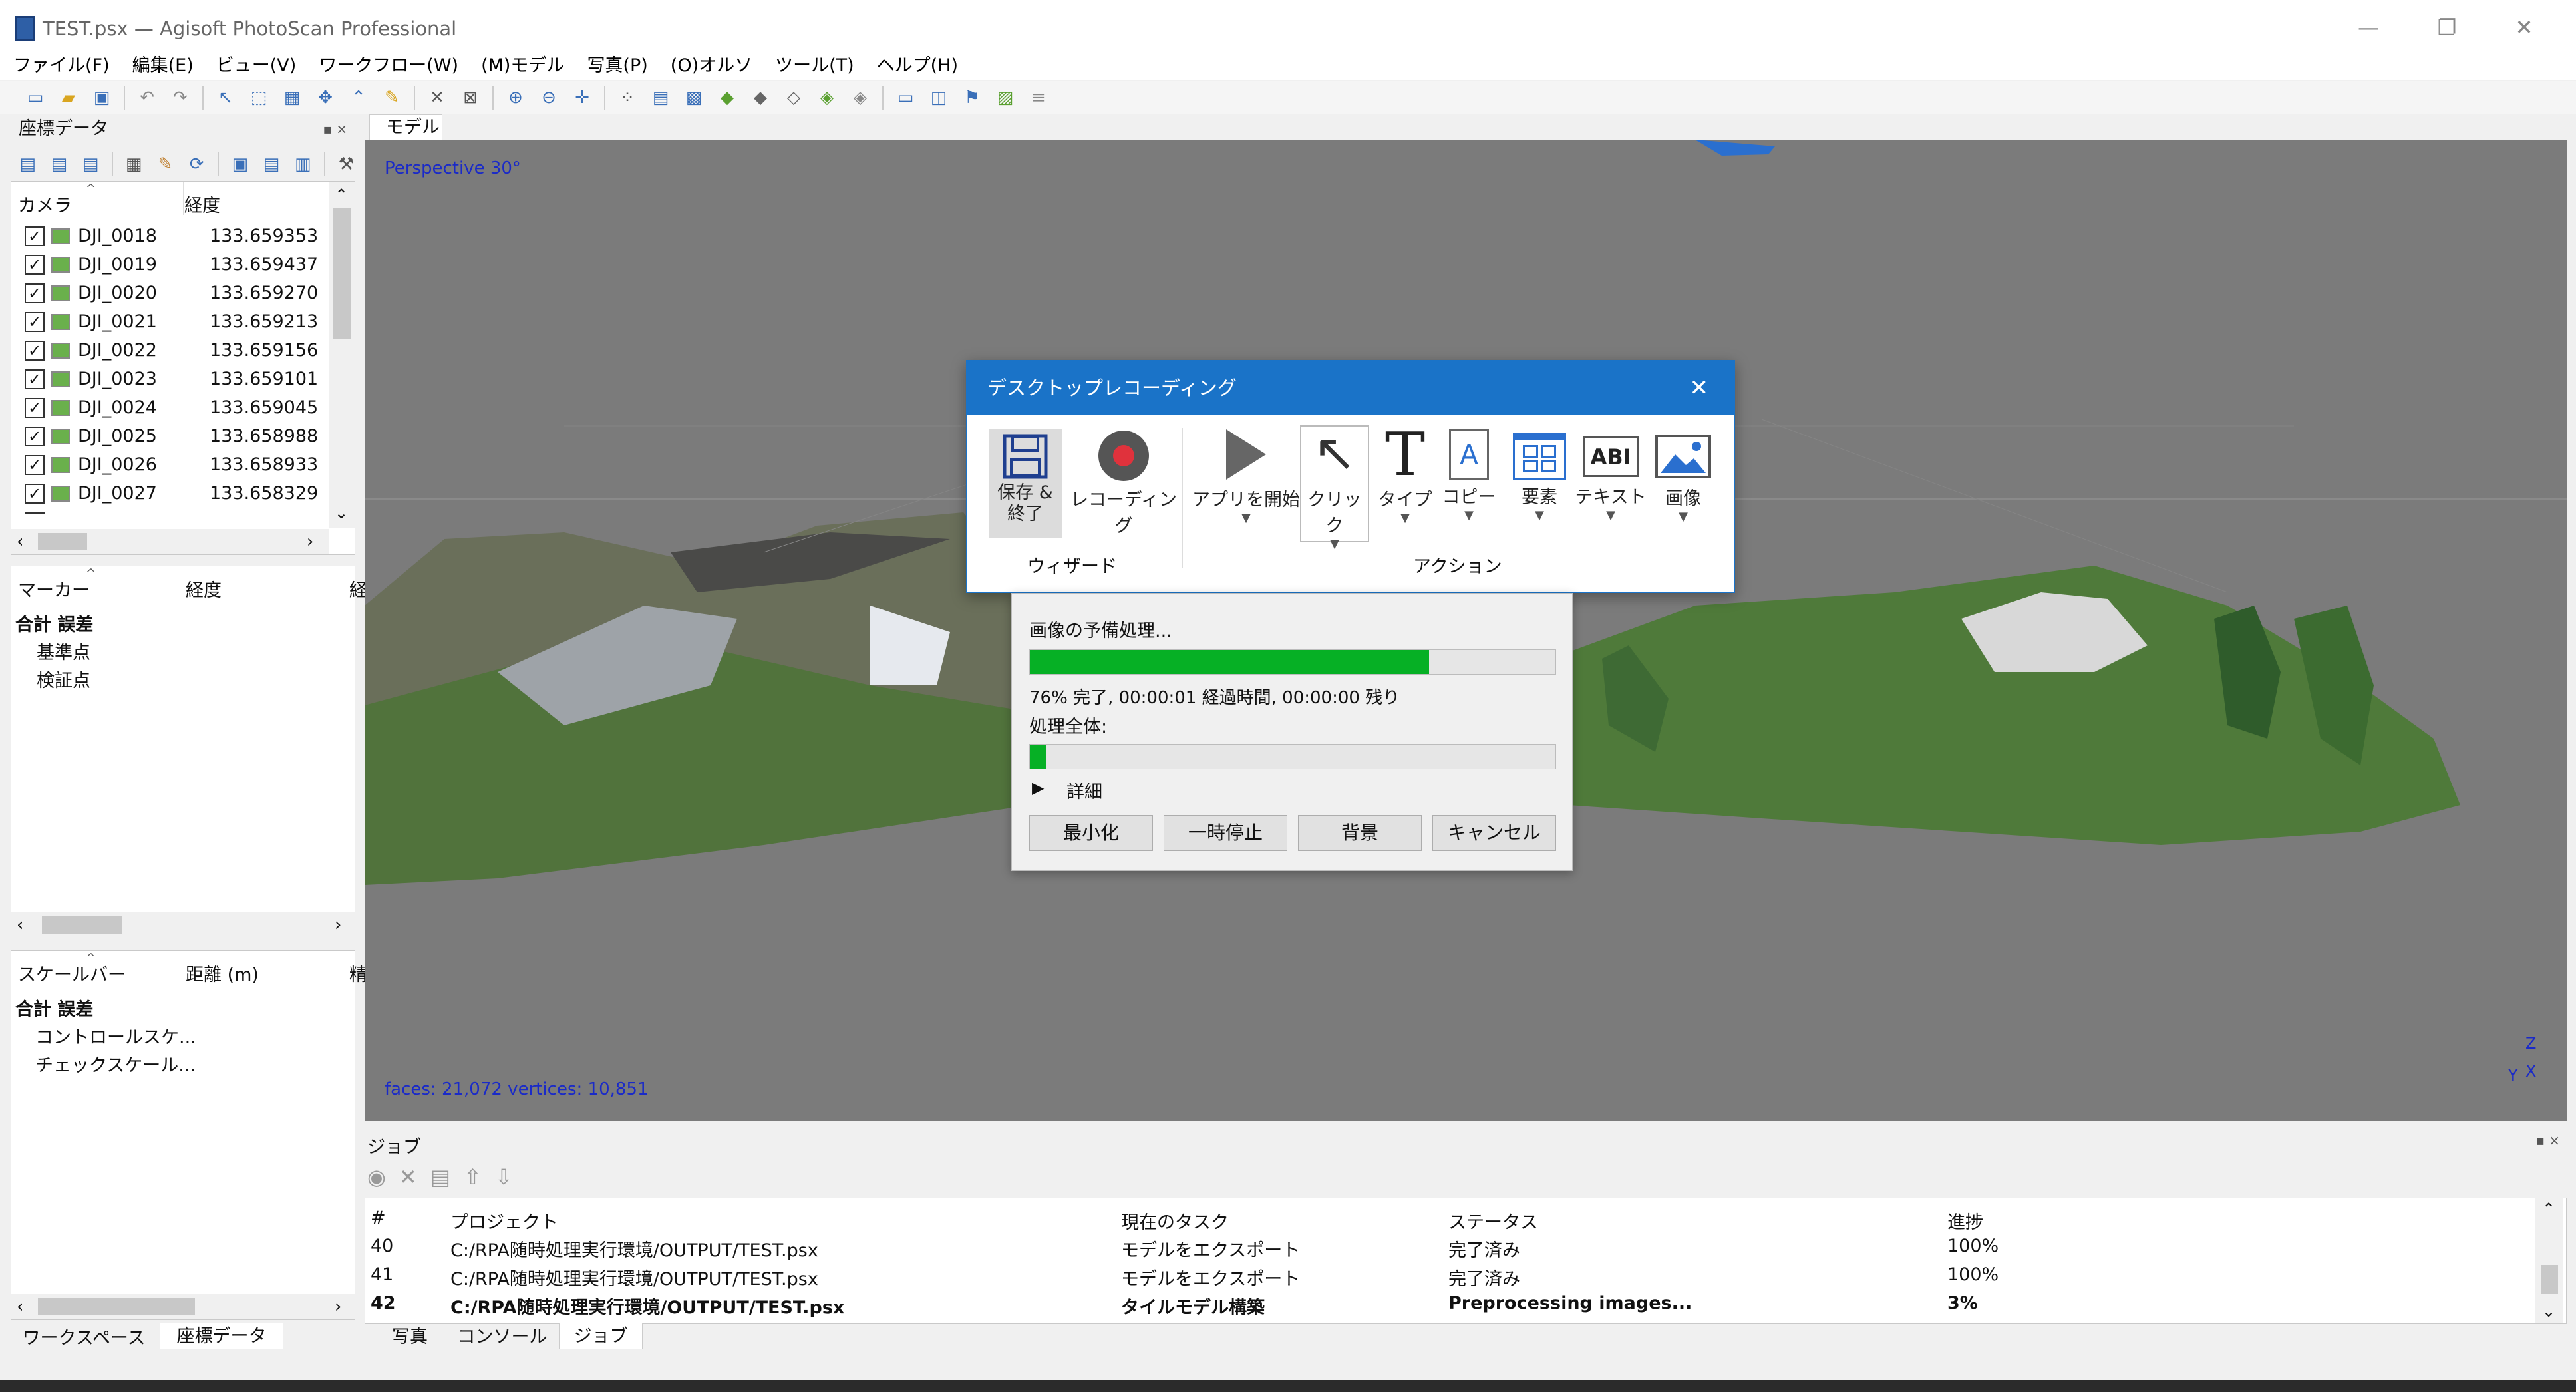 The image size is (2576, 1392). Describe the element at coordinates (2447, 27) in the screenshot. I see `restore-button: ❐` at that location.